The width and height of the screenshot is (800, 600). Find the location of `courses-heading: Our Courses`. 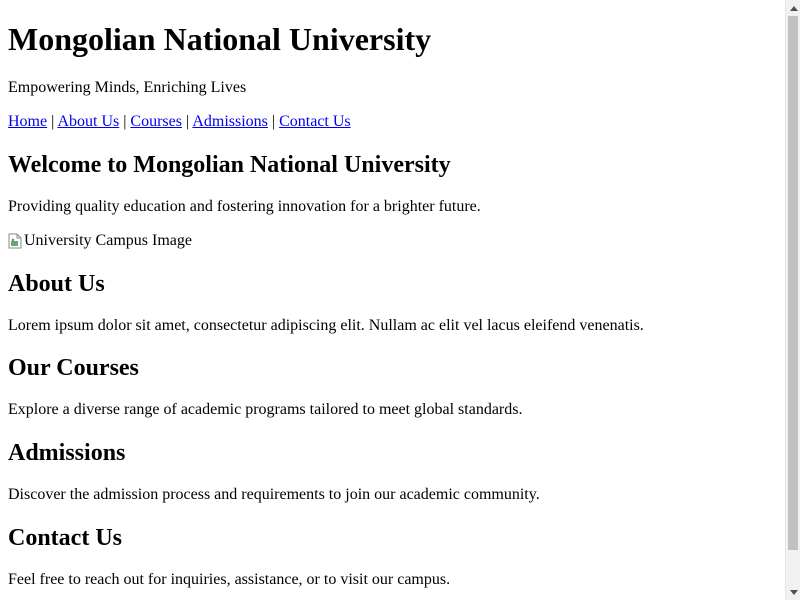

courses-heading: Our Courses is located at coordinates (73, 368).